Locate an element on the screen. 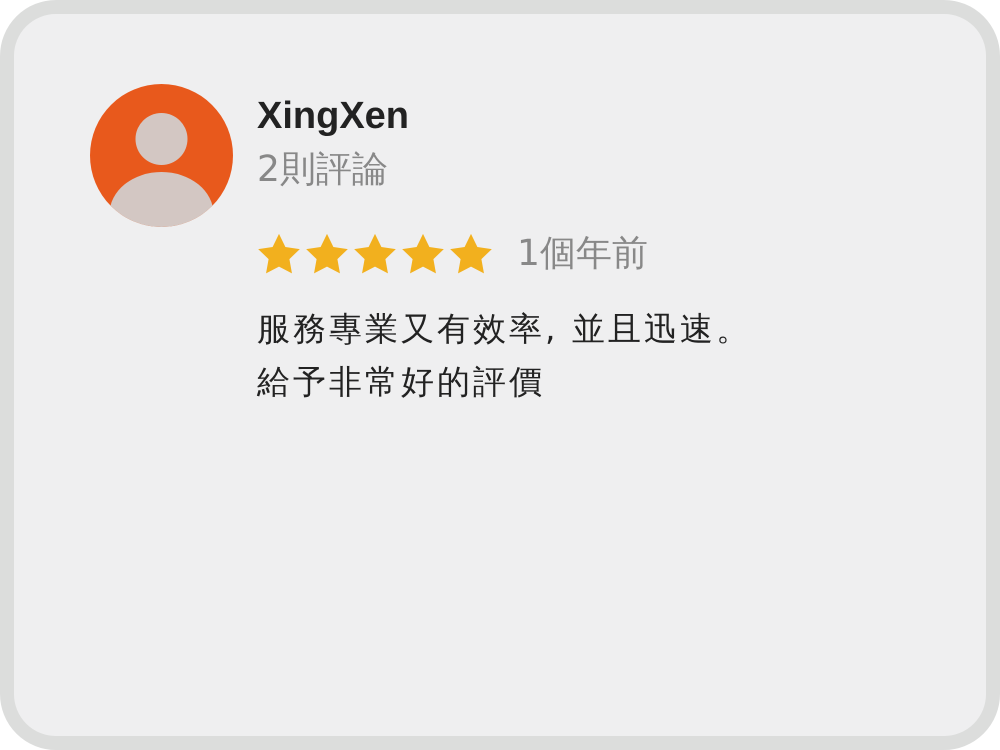  review-text: 服務專業又有效率, 並且迅速。 is located at coordinates (504, 329).